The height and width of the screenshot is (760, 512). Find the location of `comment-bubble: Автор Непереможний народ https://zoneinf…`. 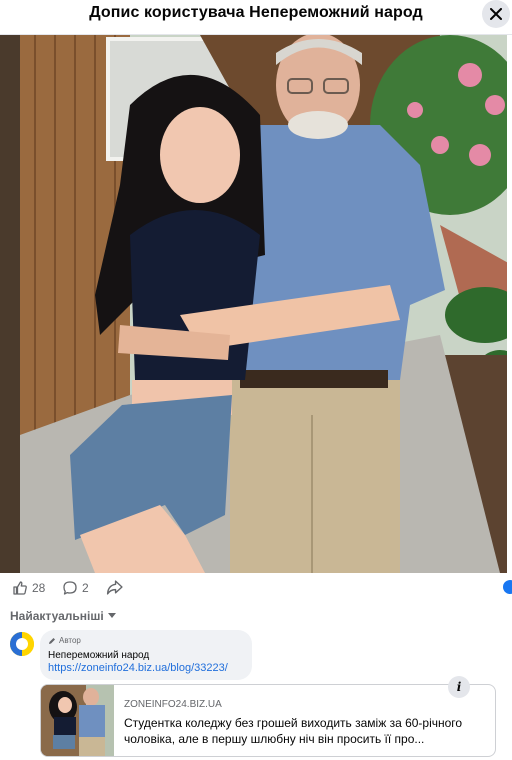

comment-bubble: Автор Непереможний народ https://zoneinf… is located at coordinates (146, 655).